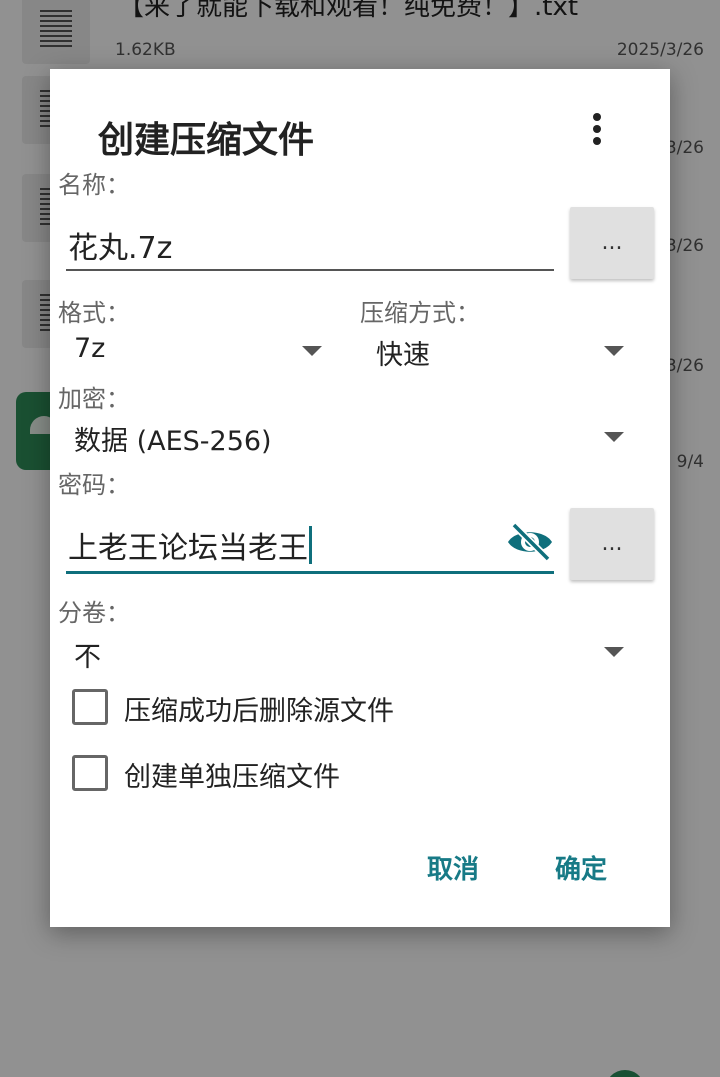 Image resolution: width=720 pixels, height=1077 pixels. What do you see at coordinates (94, 185) in the screenshot?
I see `name-label: 名称：` at bounding box center [94, 185].